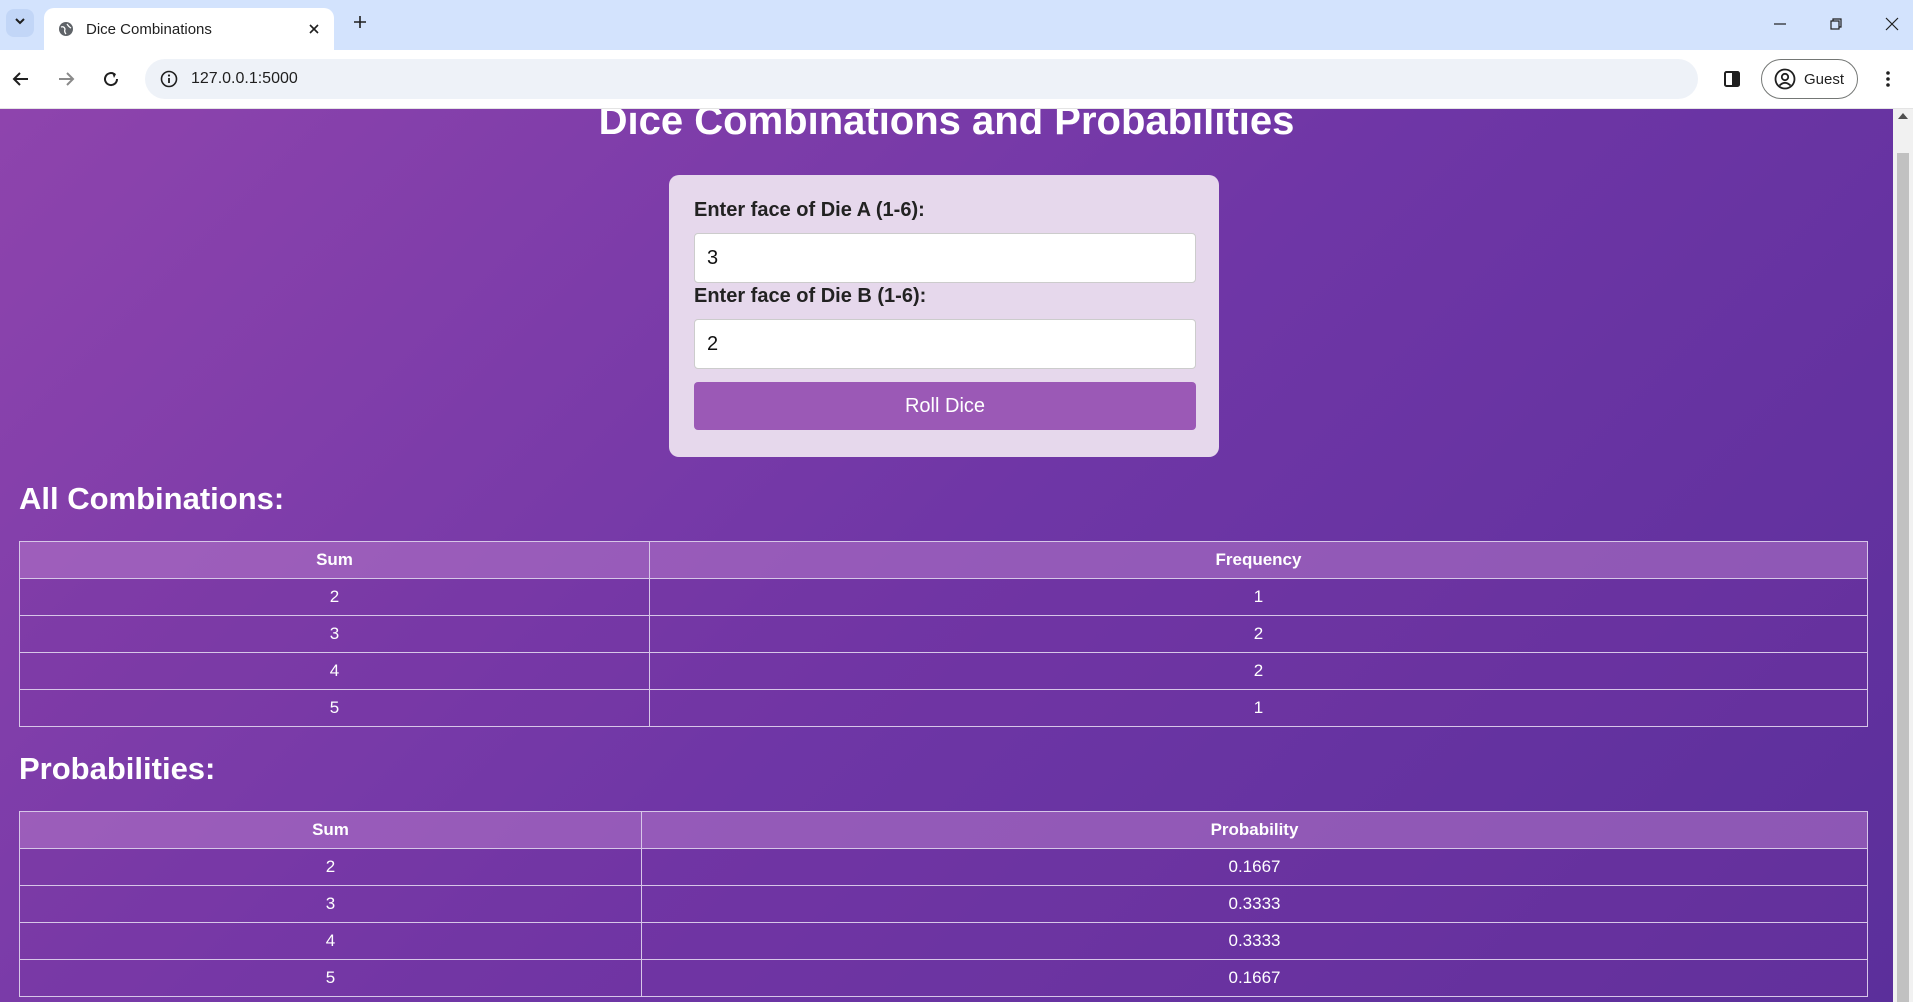 This screenshot has width=1913, height=1002. What do you see at coordinates (66, 29) in the screenshot?
I see `globe-icon` at bounding box center [66, 29].